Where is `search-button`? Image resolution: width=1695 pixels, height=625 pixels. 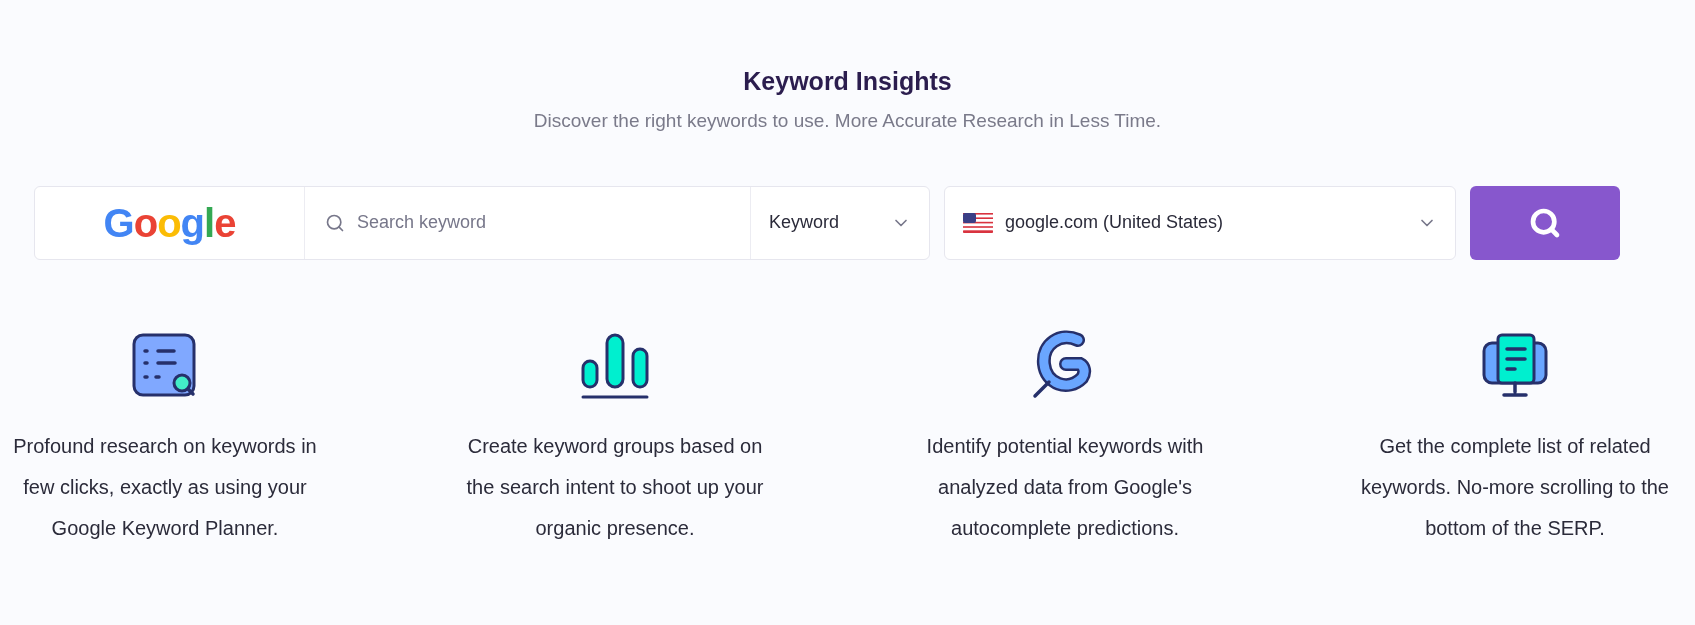
search-button is located at coordinates (1545, 222).